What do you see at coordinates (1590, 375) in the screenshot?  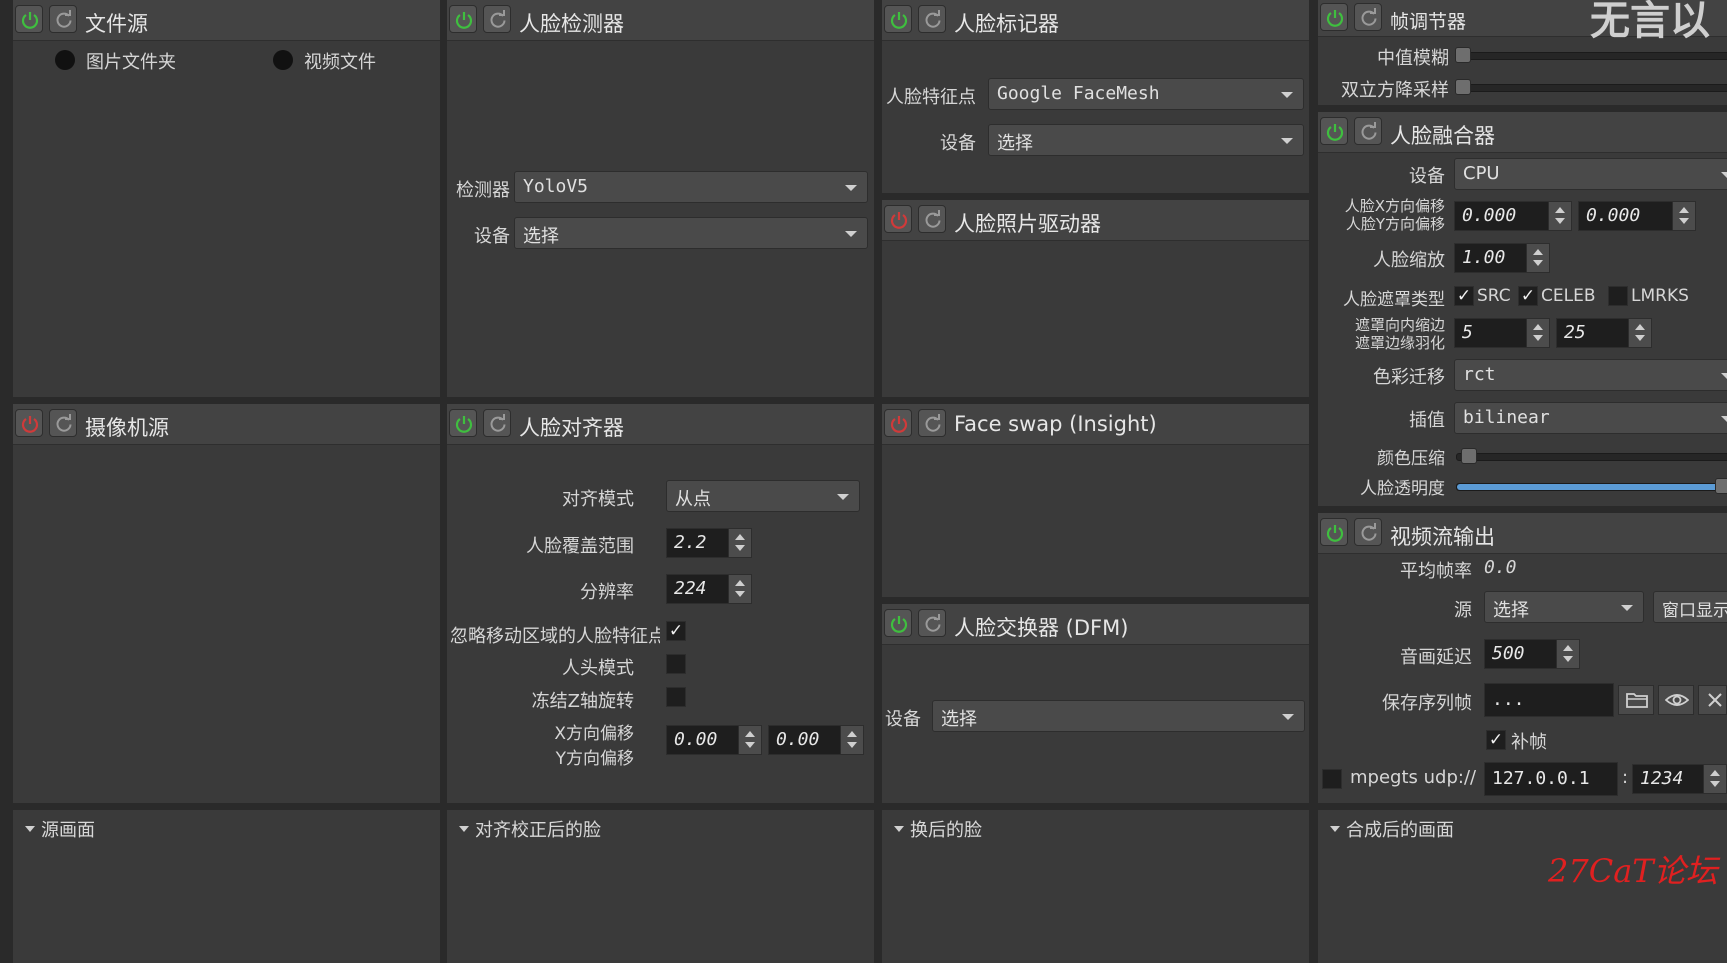 I see `color-transfer-select: rct` at bounding box center [1590, 375].